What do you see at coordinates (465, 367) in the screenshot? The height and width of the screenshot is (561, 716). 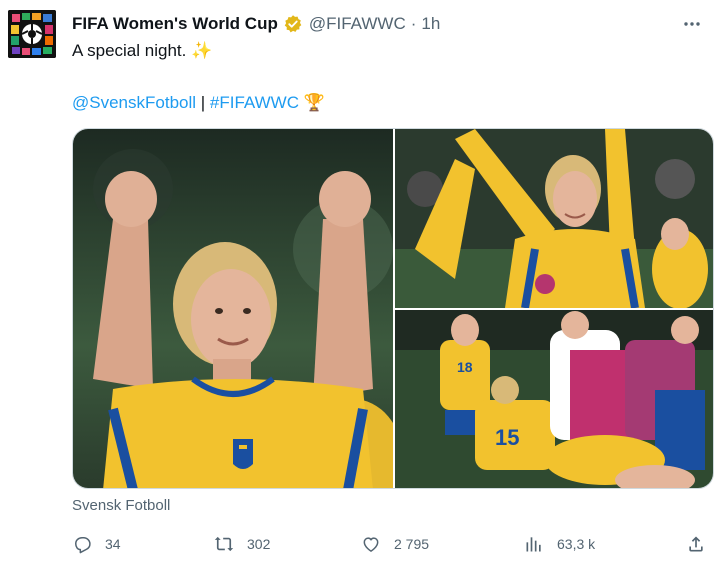 I see `svg-text: 18` at bounding box center [465, 367].